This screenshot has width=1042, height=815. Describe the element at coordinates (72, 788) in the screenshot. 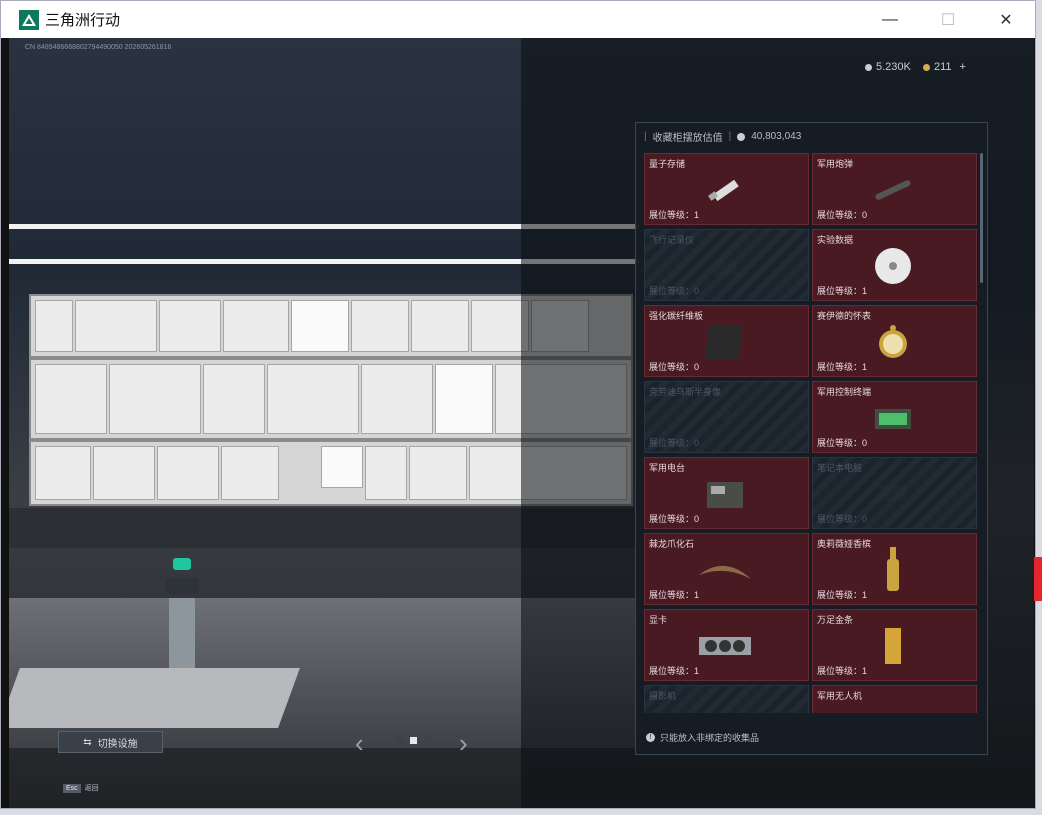

I see `esc-key: Esc` at that location.